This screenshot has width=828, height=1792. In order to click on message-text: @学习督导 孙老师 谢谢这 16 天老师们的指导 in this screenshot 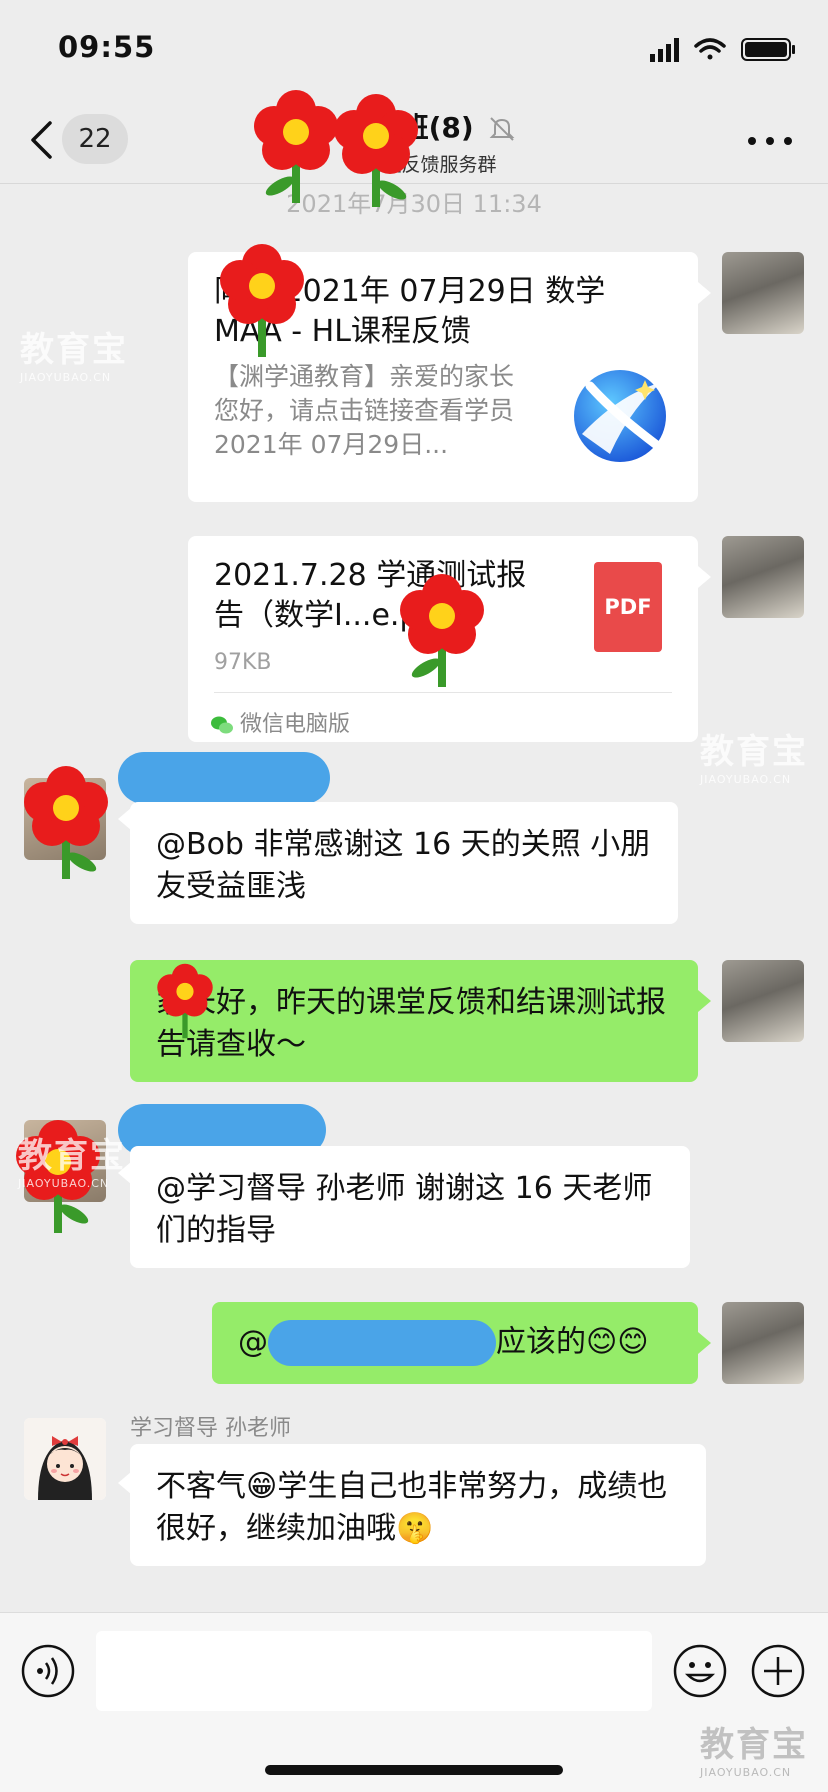, I will do `click(404, 1209)`.